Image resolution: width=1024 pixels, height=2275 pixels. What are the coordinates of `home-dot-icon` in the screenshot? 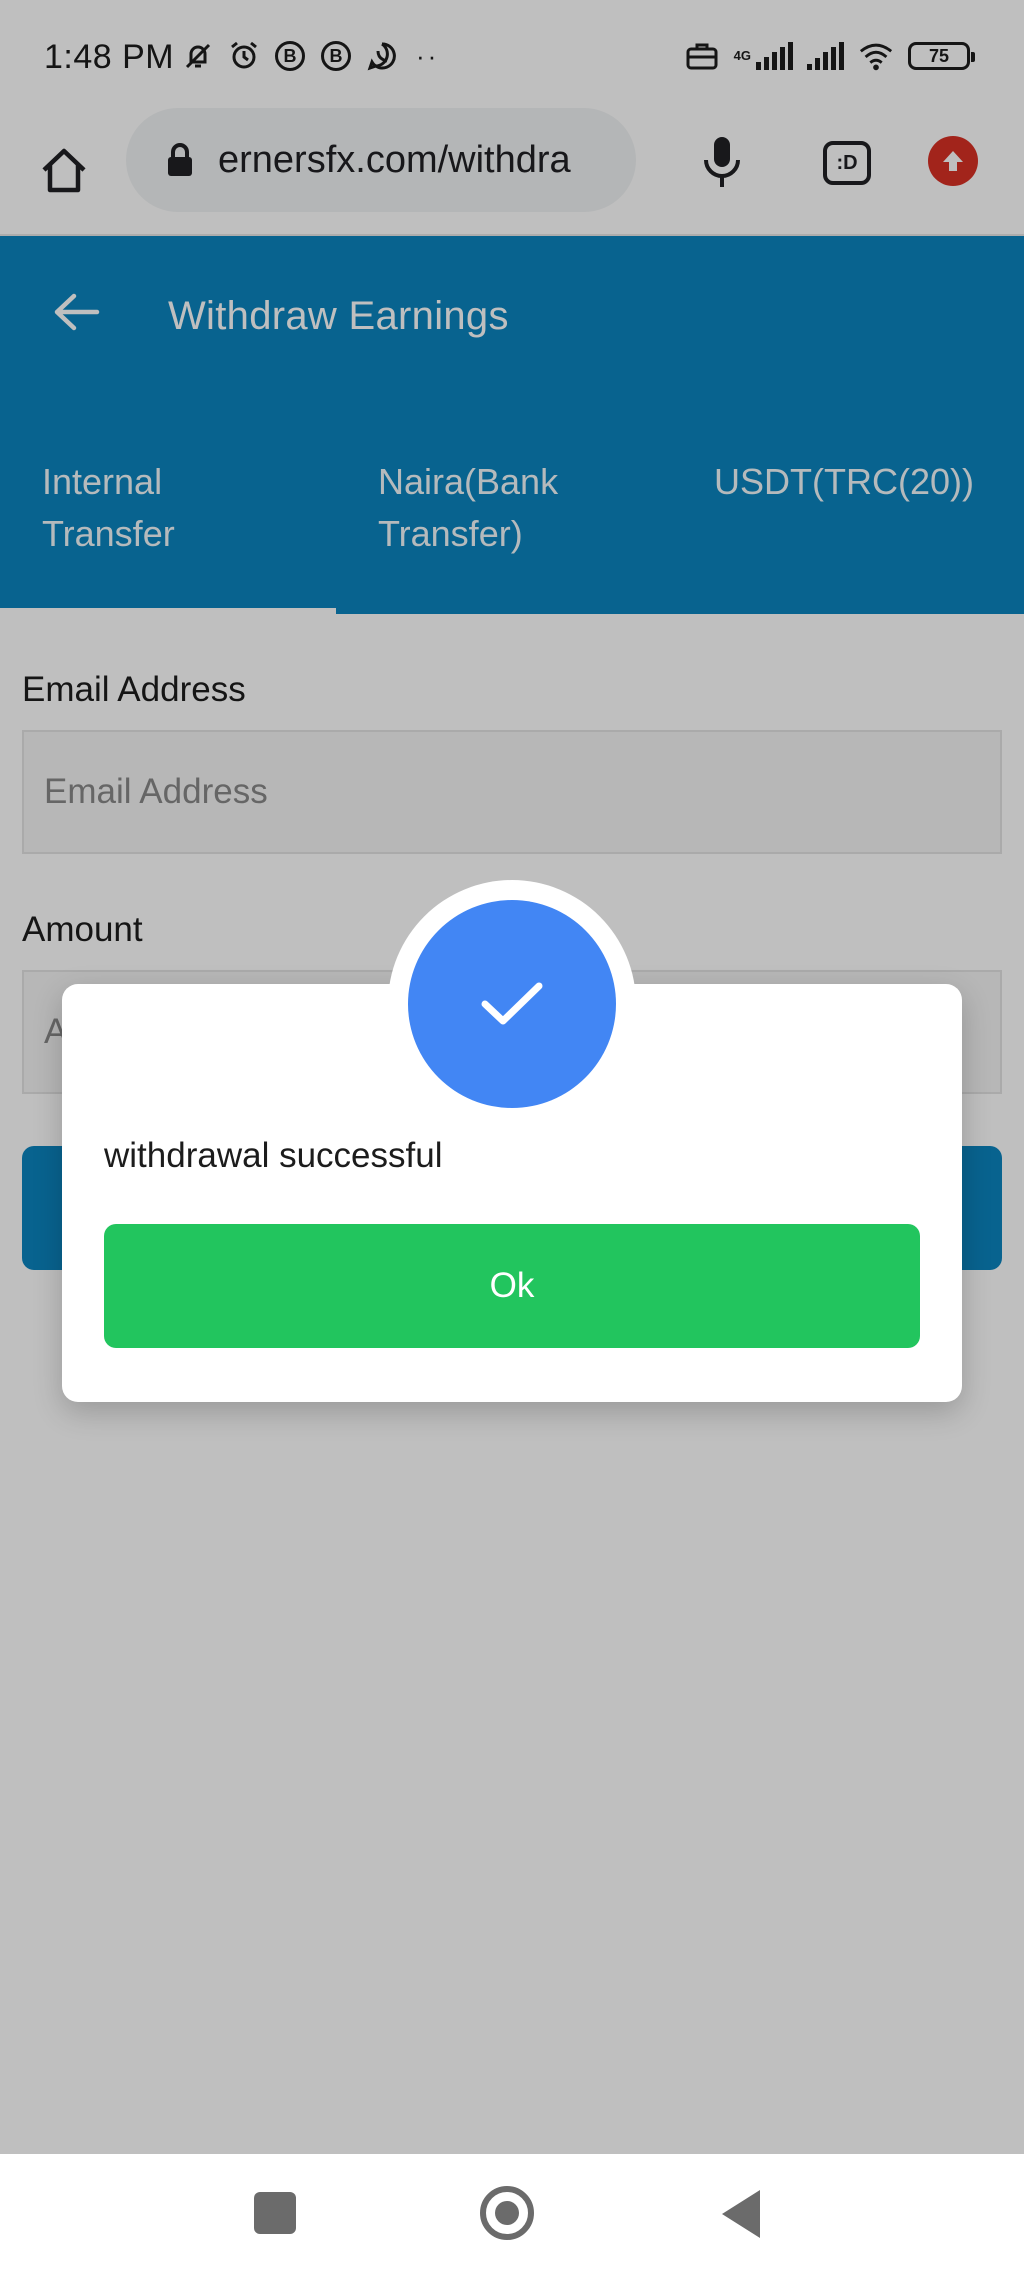 It's located at (507, 2213).